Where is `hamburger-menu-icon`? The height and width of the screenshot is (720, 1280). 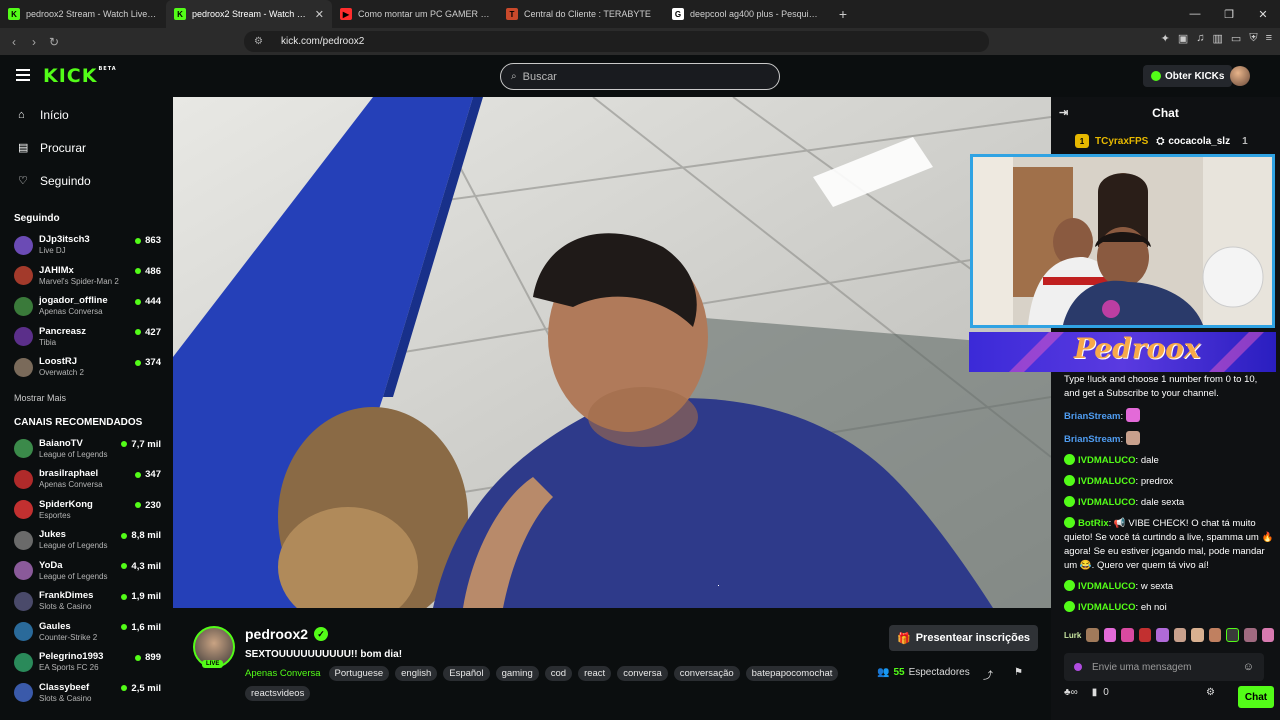
hamburger-menu-icon is located at coordinates (23, 75).